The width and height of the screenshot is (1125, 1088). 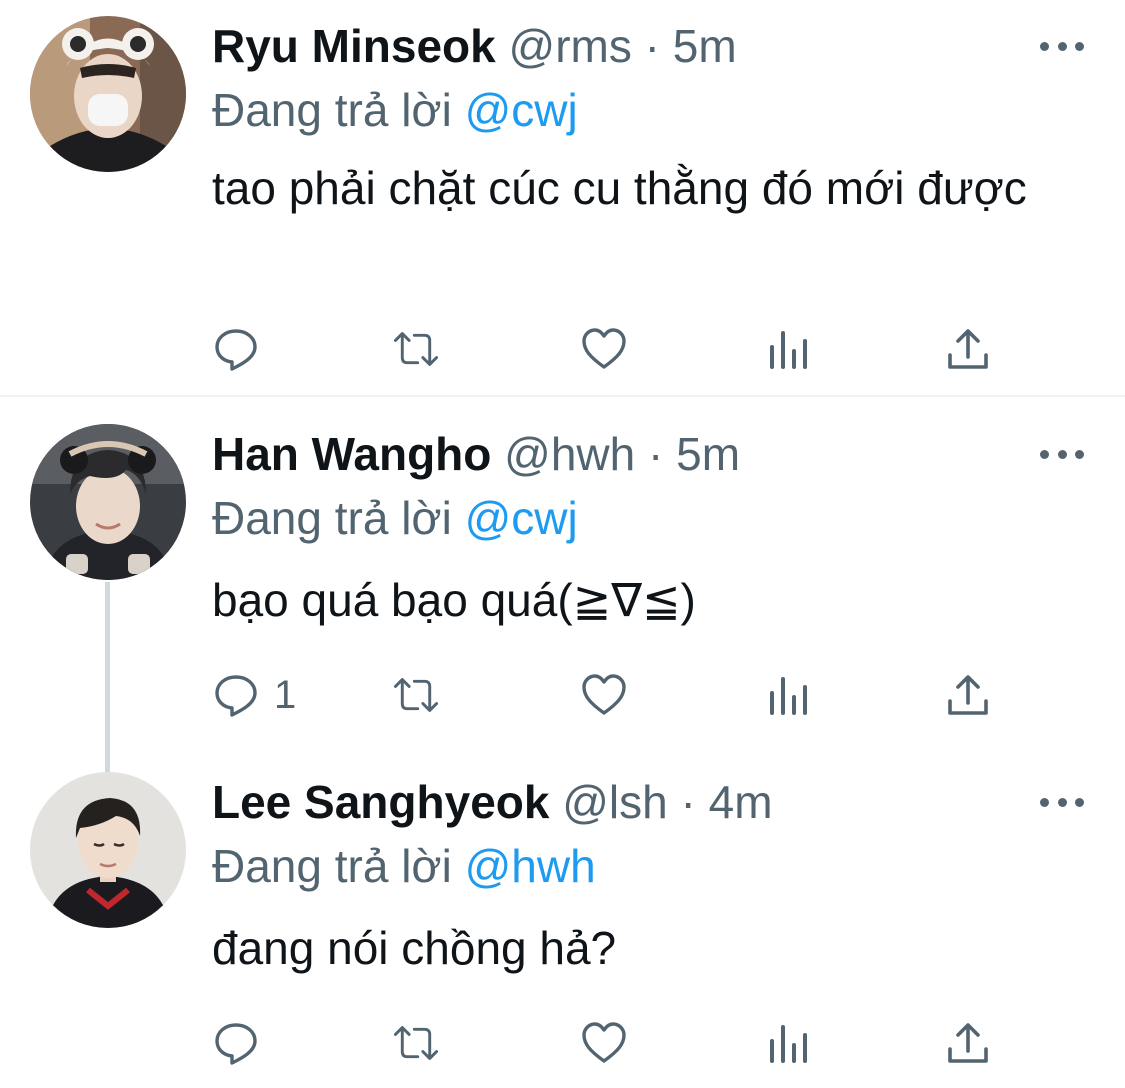 What do you see at coordinates (354, 46) in the screenshot?
I see `display-name: Ryu Minseok` at bounding box center [354, 46].